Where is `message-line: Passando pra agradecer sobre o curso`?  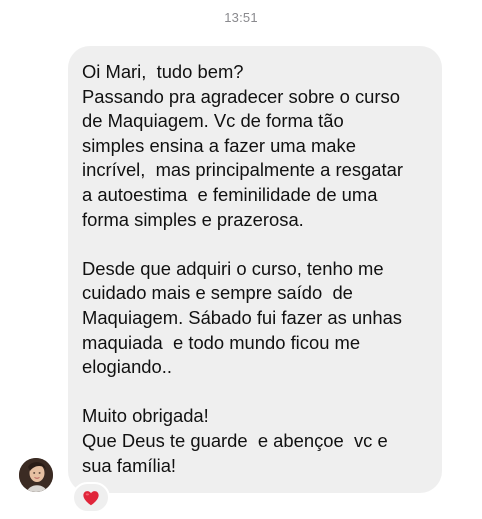 message-line: Passando pra agradecer sobre o curso is located at coordinates (241, 96).